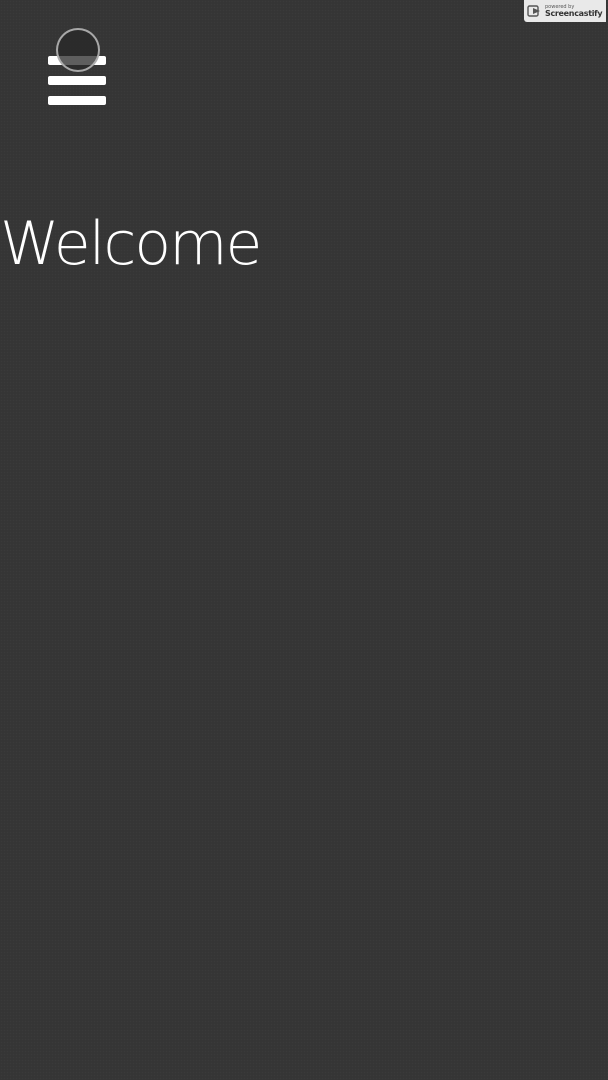  I want to click on page-title: Welcome, so click(131, 244).